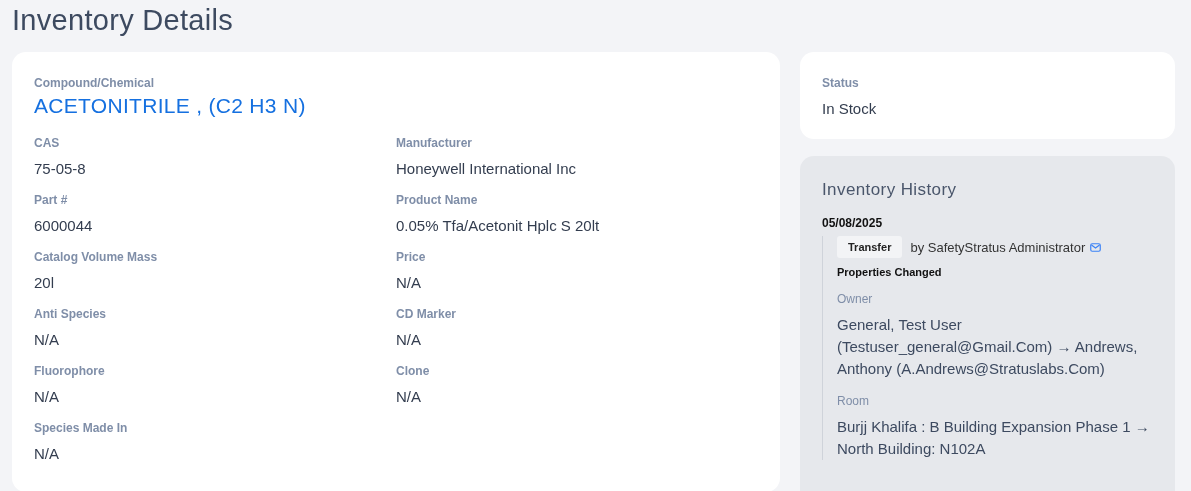 Image resolution: width=1191 pixels, height=491 pixels. I want to click on history-title: Inventory History, so click(890, 190).